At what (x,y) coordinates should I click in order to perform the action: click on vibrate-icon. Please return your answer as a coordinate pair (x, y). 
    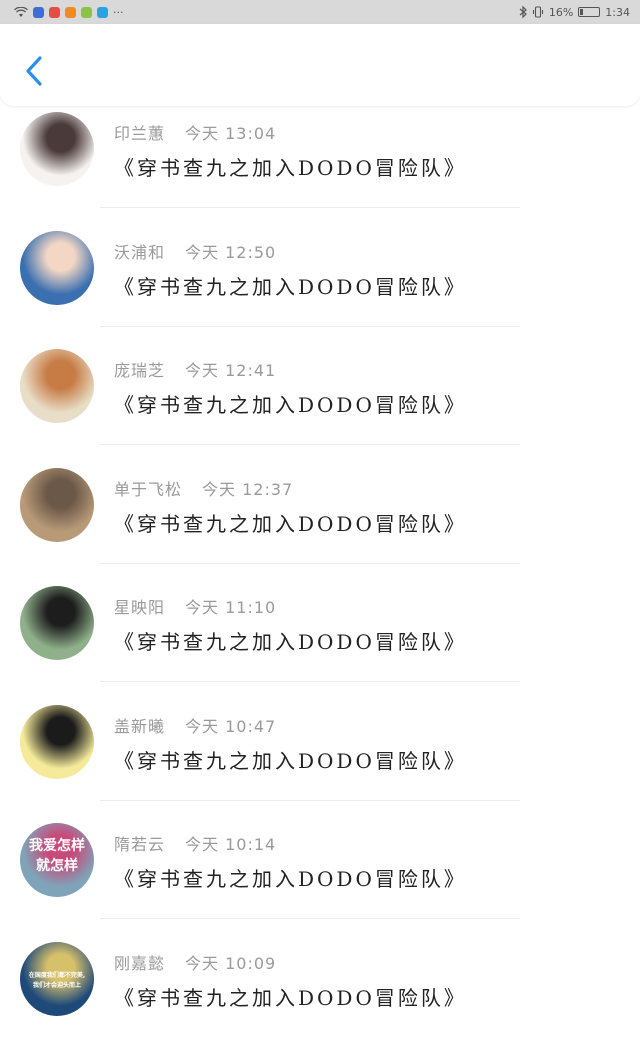
    Looking at the image, I should click on (537, 12).